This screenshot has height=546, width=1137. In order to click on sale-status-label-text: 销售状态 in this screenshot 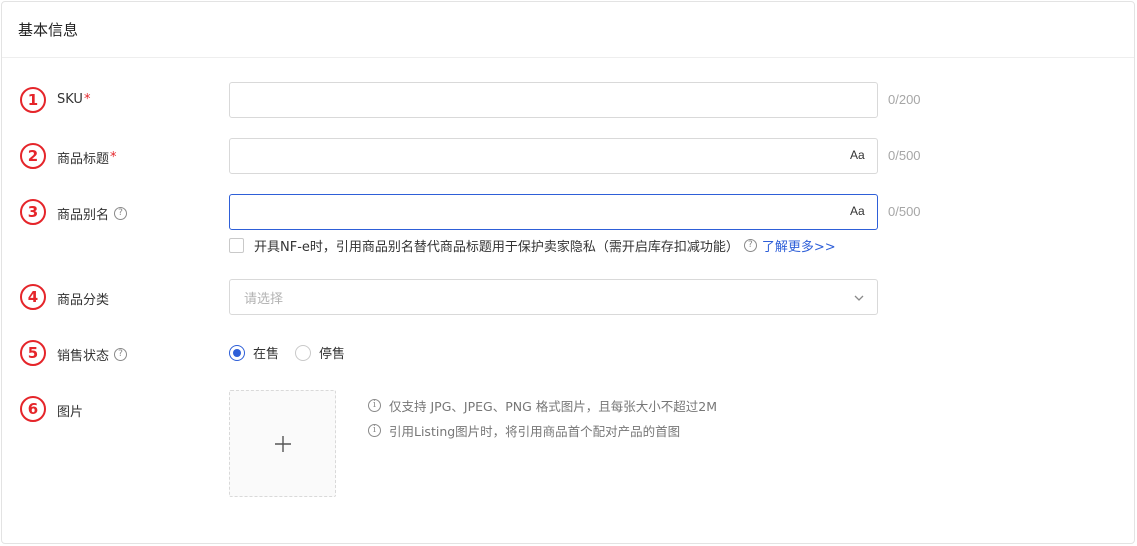, I will do `click(83, 356)`.